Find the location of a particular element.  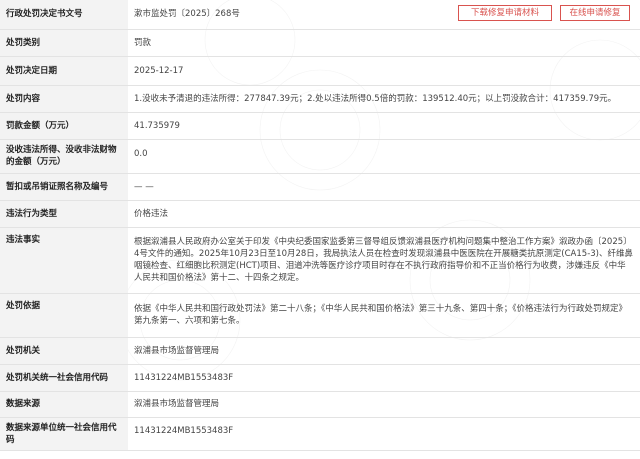

label-source-credit-code: 数据来源单位统一社会信用代码 is located at coordinates (64, 434).